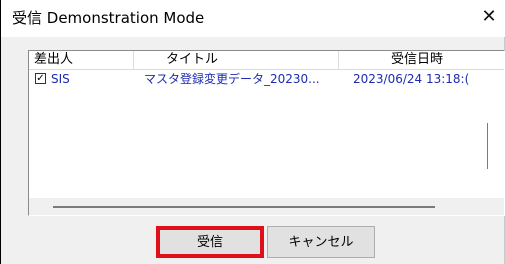 This screenshot has width=505, height=264. I want to click on list-header: 差出人 タイトル 受信日時, so click(266, 60).